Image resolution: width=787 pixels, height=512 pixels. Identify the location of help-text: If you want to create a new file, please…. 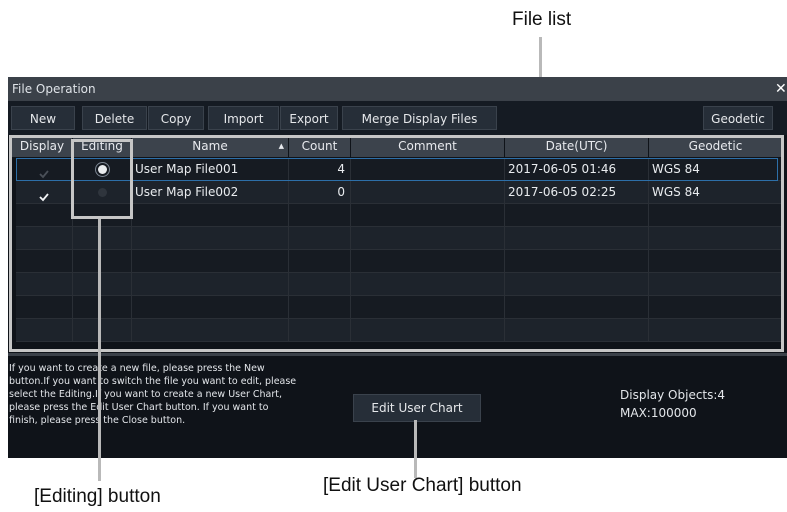
(179, 394).